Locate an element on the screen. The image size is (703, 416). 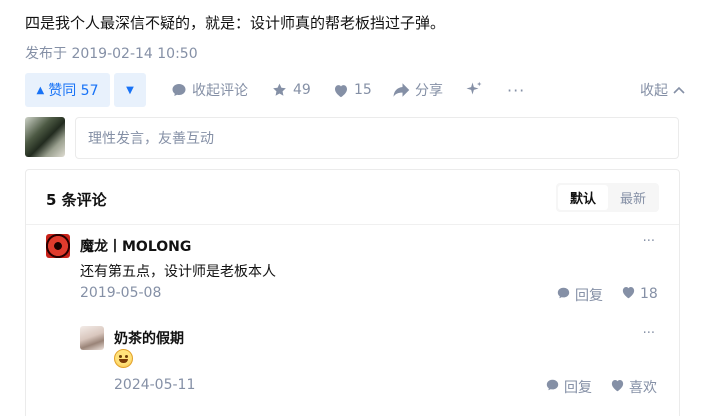
chevron-up-icon is located at coordinates (679, 90).